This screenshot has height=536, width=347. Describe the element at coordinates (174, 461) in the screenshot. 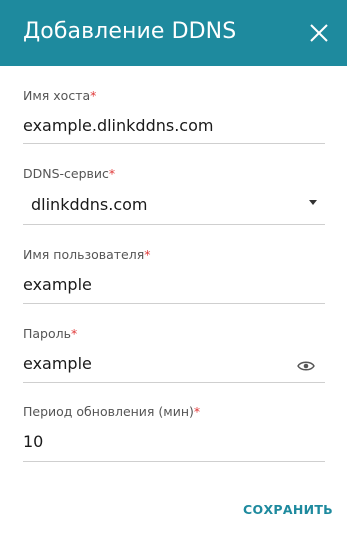

I see `update-period-underline` at that location.